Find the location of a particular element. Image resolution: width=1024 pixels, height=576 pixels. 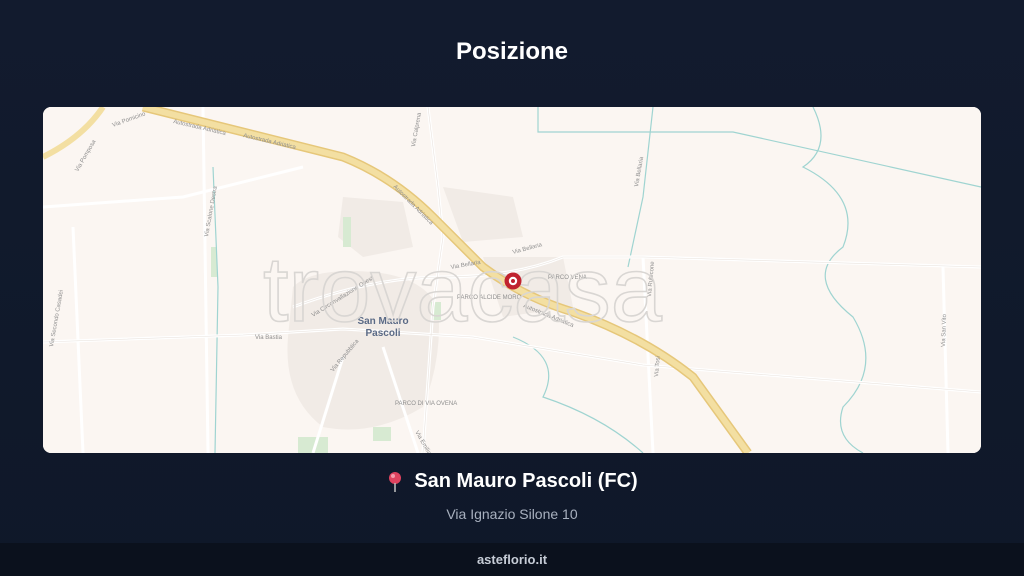

footer: asteflorio.it is located at coordinates (512, 559).